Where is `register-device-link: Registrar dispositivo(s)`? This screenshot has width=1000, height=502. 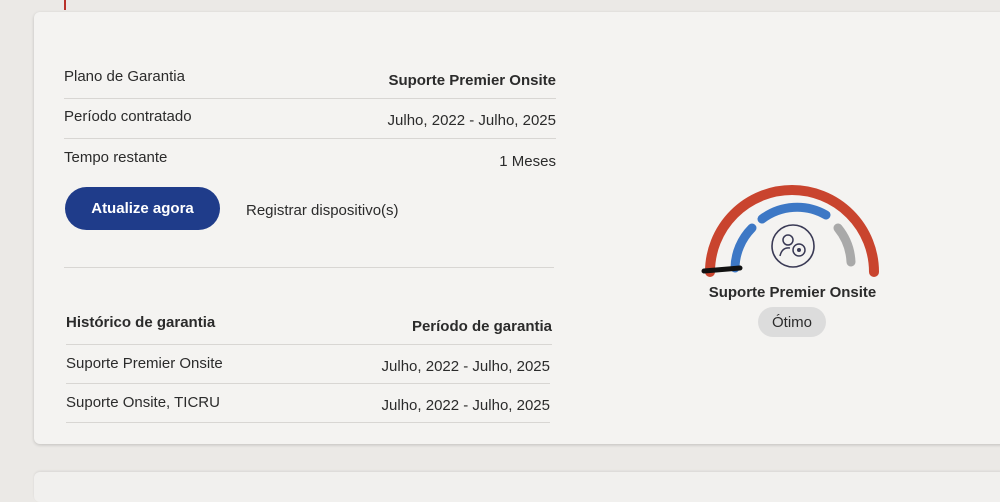
register-device-link: Registrar dispositivo(s) is located at coordinates (322, 210).